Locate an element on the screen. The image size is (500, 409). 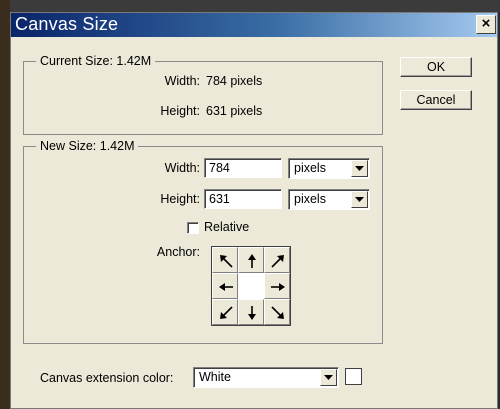
extension-color-select: White is located at coordinates (266, 377).